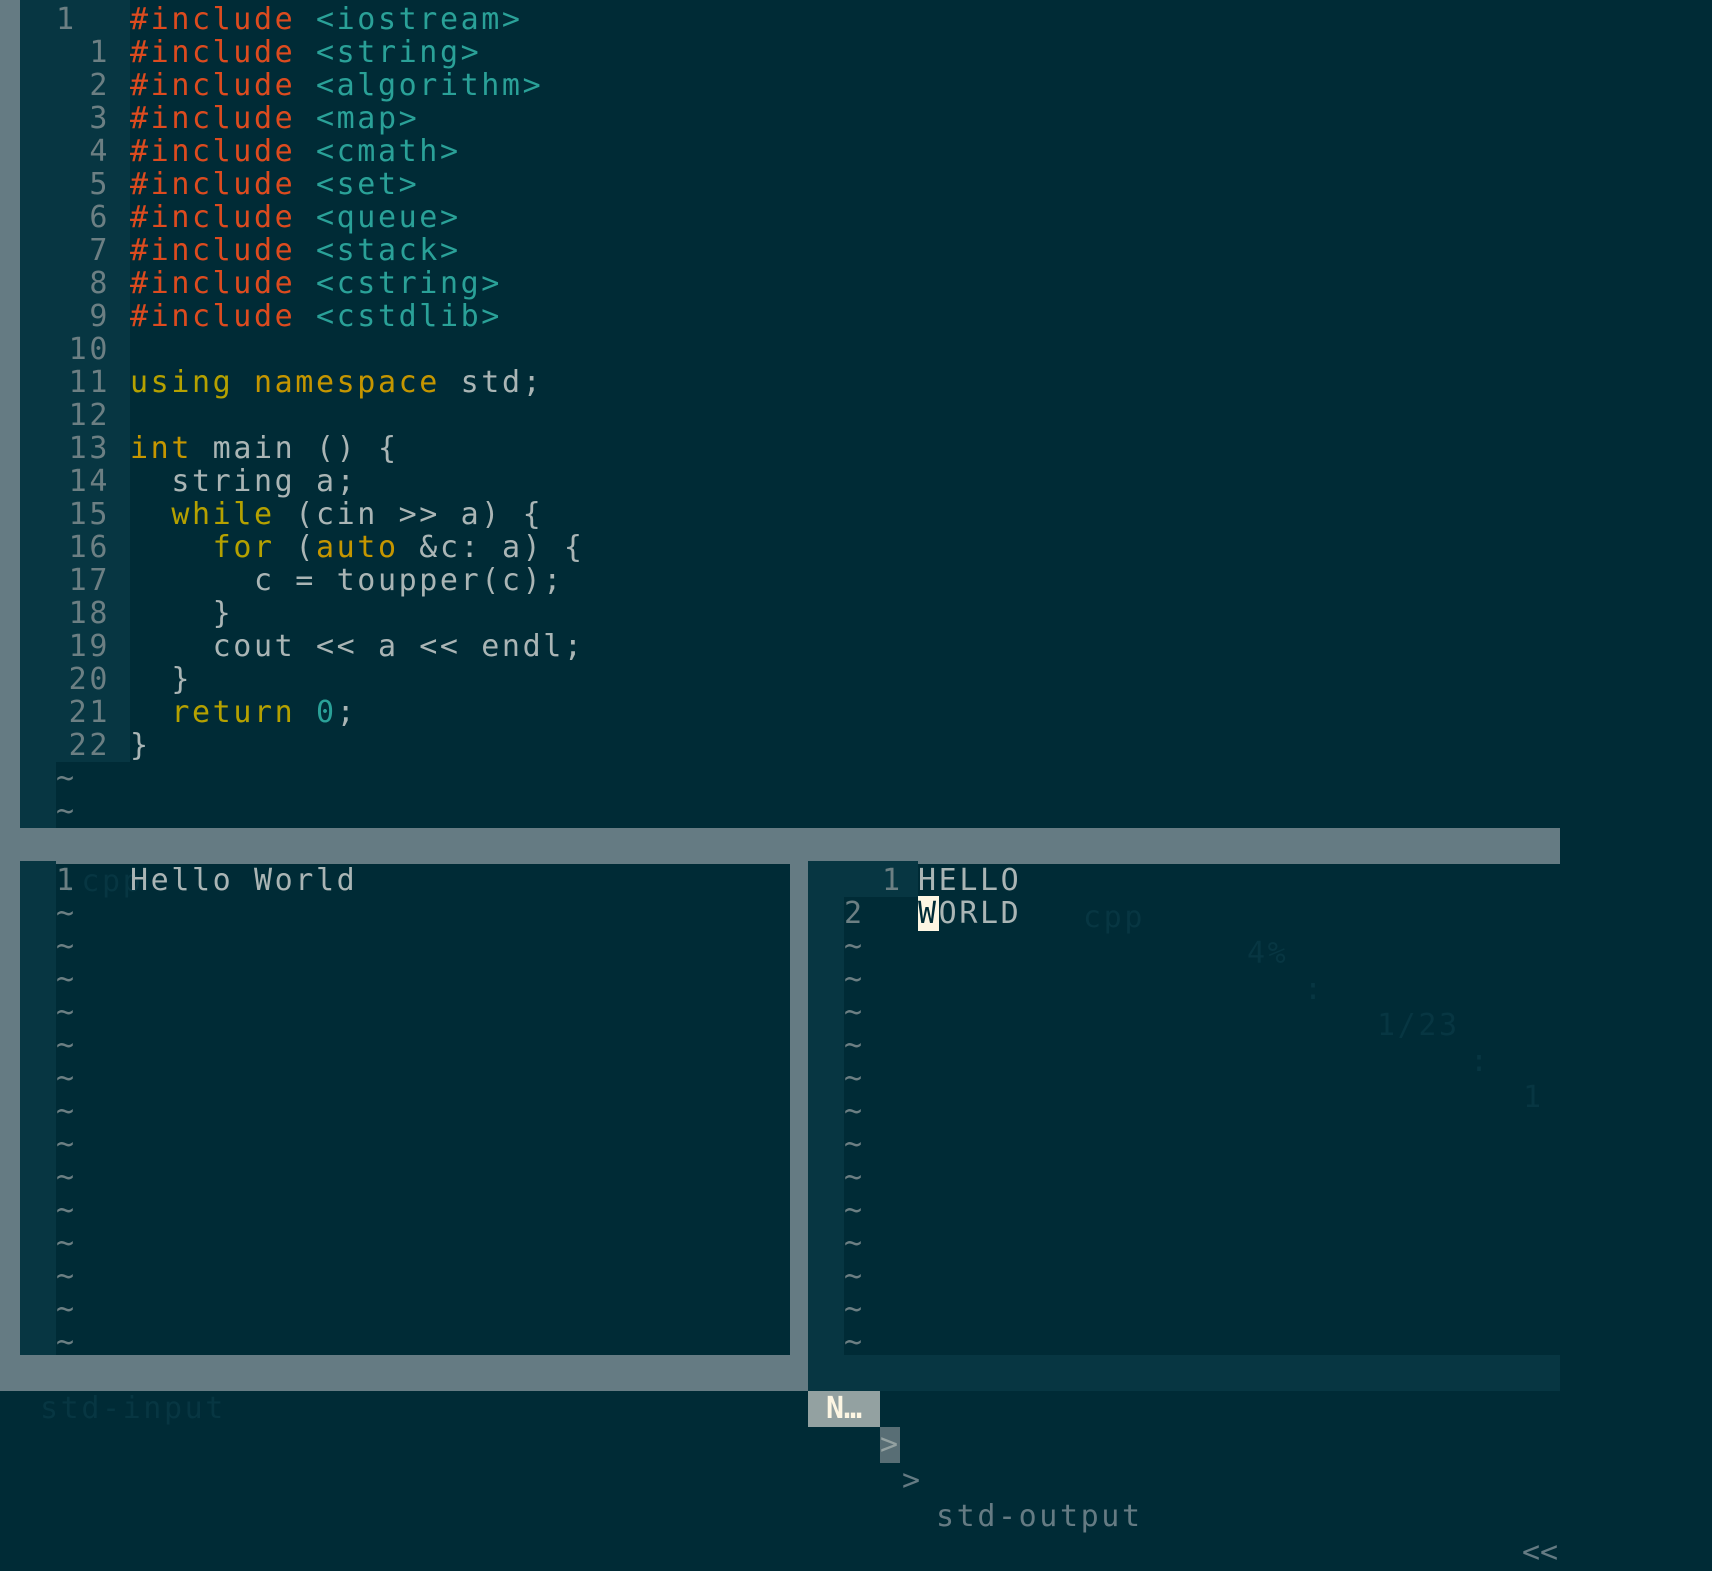 Image resolution: width=1712 pixels, height=1571 pixels. What do you see at coordinates (1184, 1462) in the screenshot?
I see `status-line-output: N… > > std-output <<` at bounding box center [1184, 1462].